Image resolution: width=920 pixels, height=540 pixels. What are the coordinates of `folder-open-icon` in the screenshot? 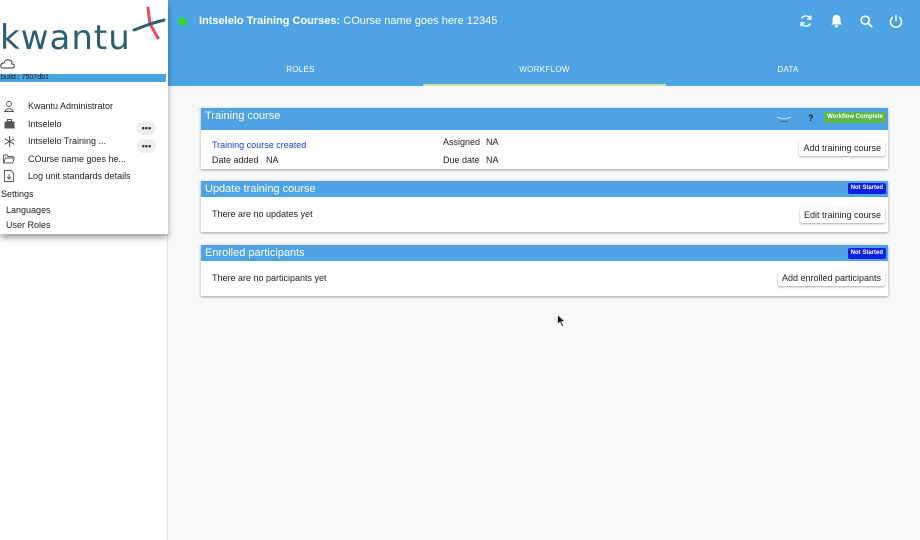 It's located at (9, 159).